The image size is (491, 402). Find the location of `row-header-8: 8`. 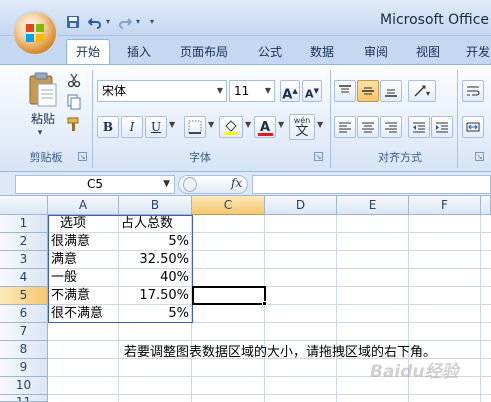

row-header-8: 8 is located at coordinates (24, 350).